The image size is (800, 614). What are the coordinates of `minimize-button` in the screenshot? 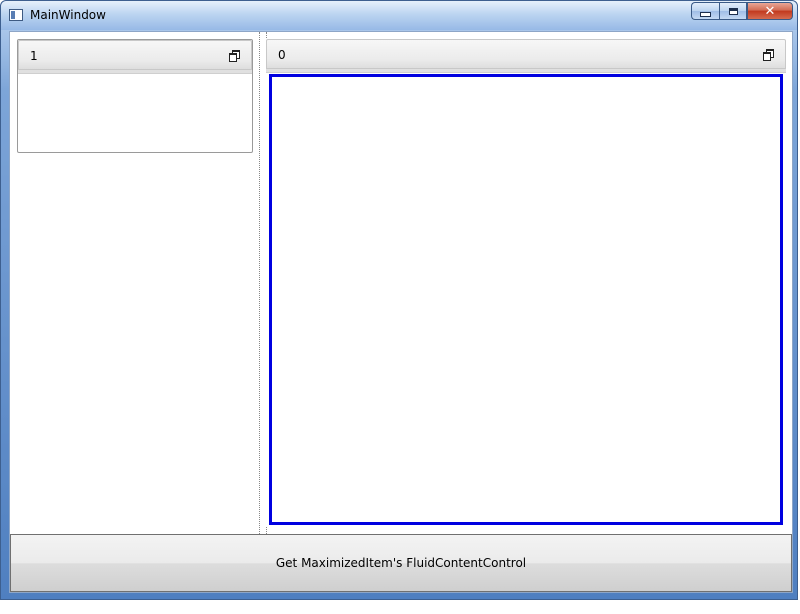 It's located at (705, 11).